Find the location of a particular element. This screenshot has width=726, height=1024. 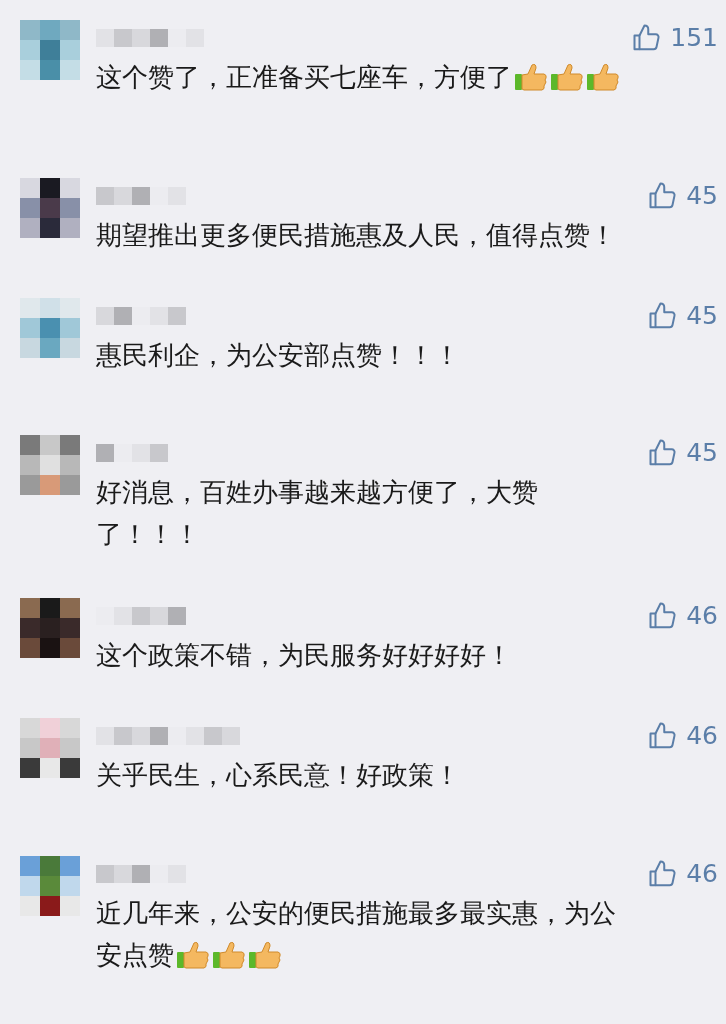

comment-text: 这个赞了，正准备买七座车，方便了 is located at coordinates (304, 77).